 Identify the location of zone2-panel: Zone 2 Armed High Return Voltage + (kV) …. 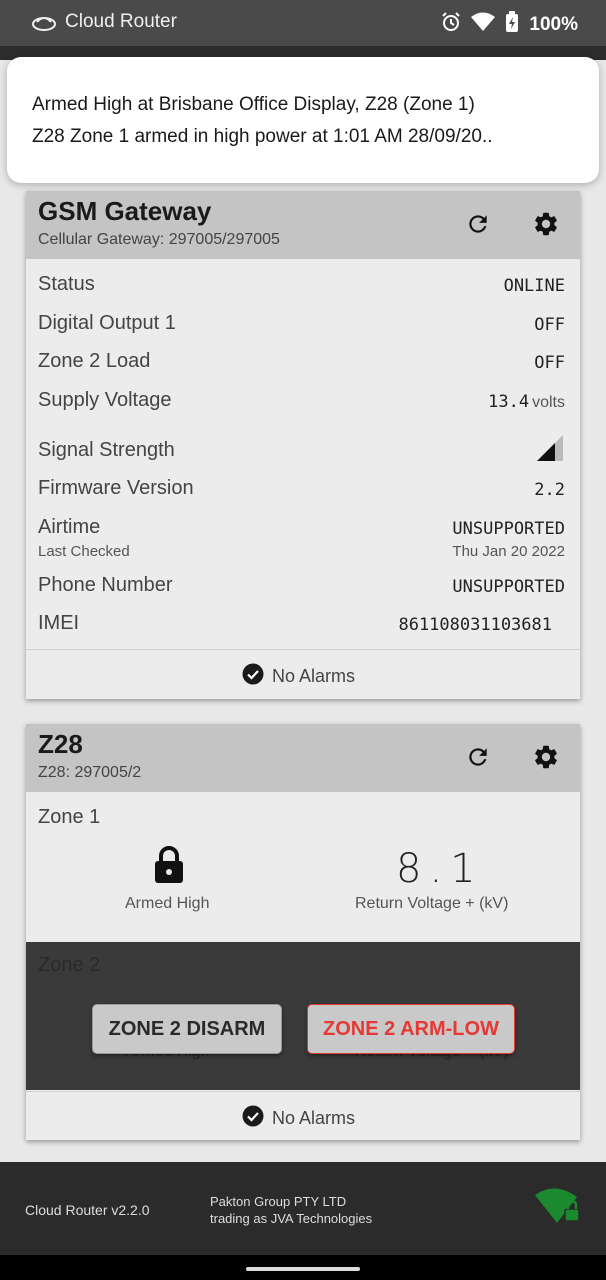
(303, 1016).